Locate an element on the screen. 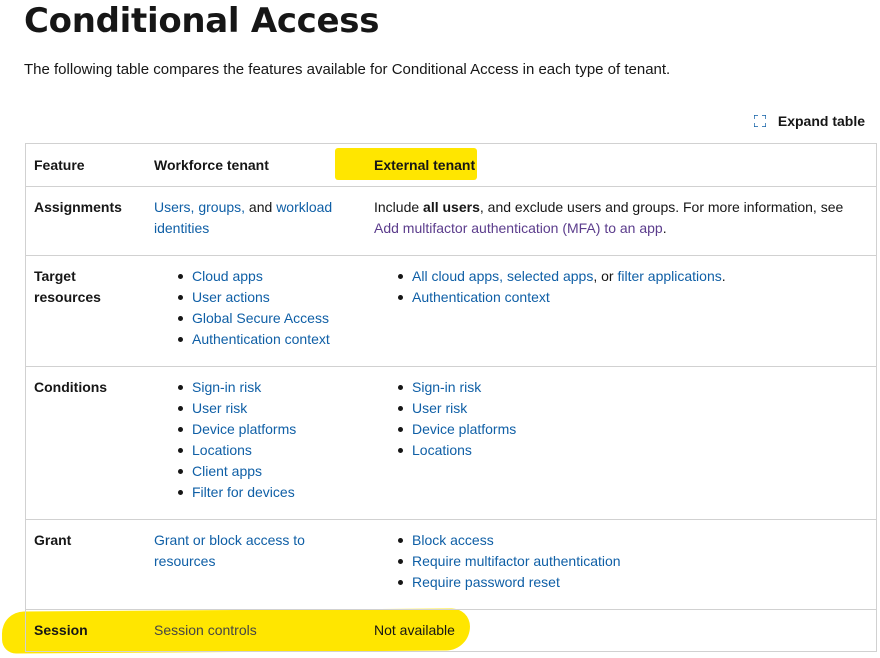  row-label: Conditions is located at coordinates (71, 387).